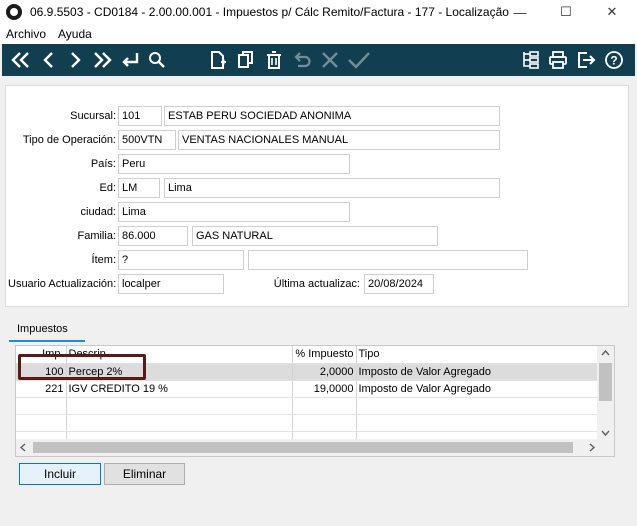 This screenshot has height=526, width=637. Describe the element at coordinates (605, 447) in the screenshot. I see `scroll-corner` at that location.